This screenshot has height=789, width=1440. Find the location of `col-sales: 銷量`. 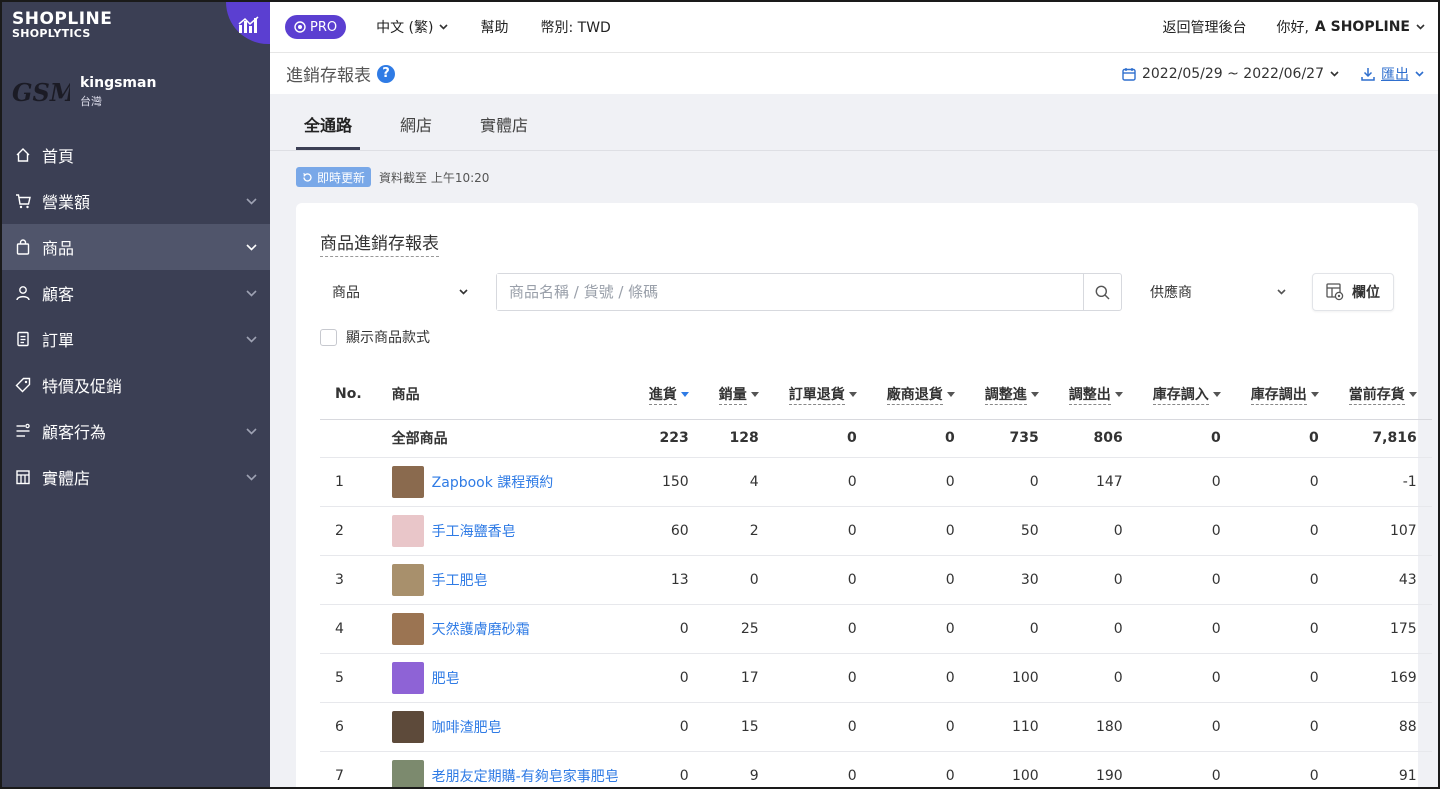

col-sales: 銷量 is located at coordinates (738, 394).